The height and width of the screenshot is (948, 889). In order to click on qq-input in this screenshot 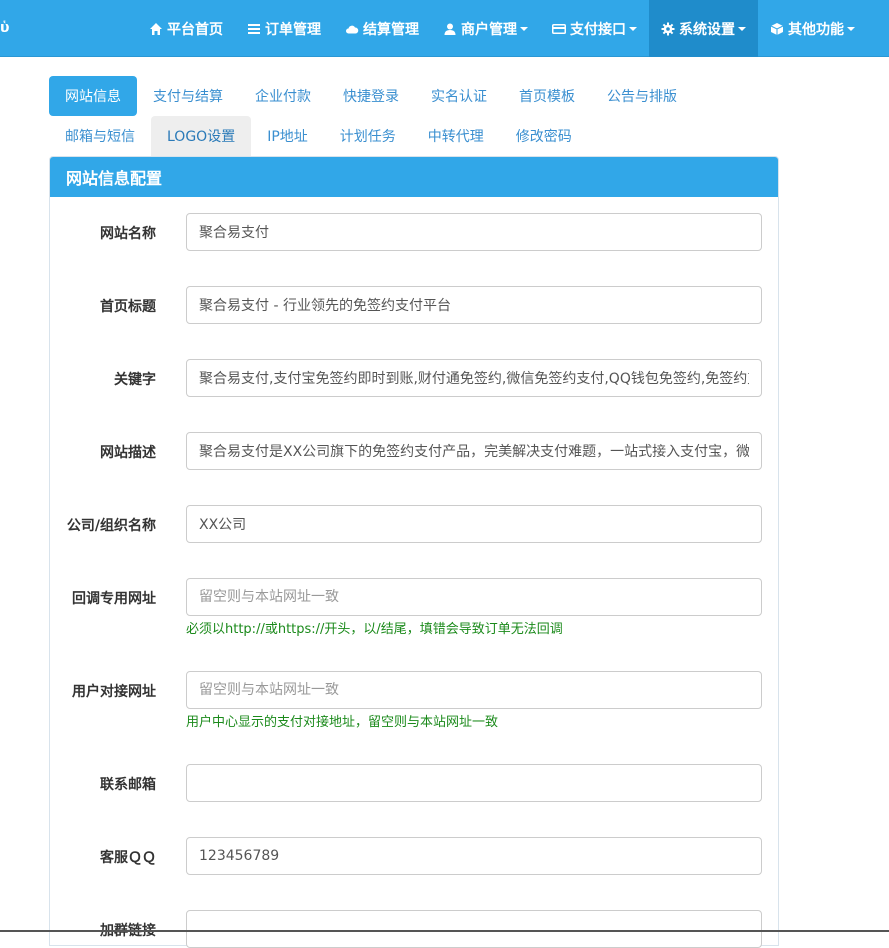, I will do `click(474, 856)`.